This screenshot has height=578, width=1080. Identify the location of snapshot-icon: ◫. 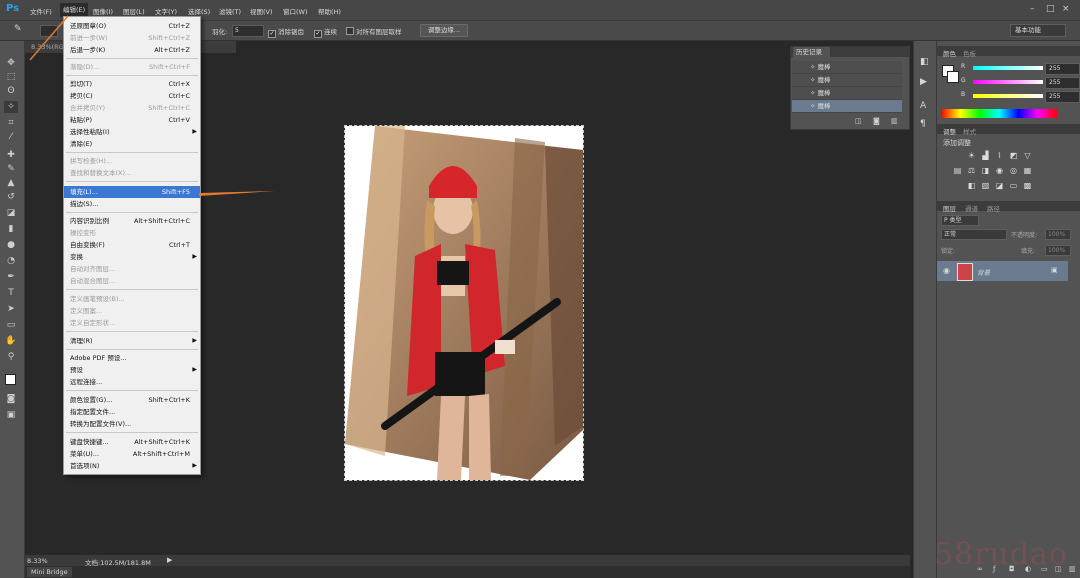
(858, 121).